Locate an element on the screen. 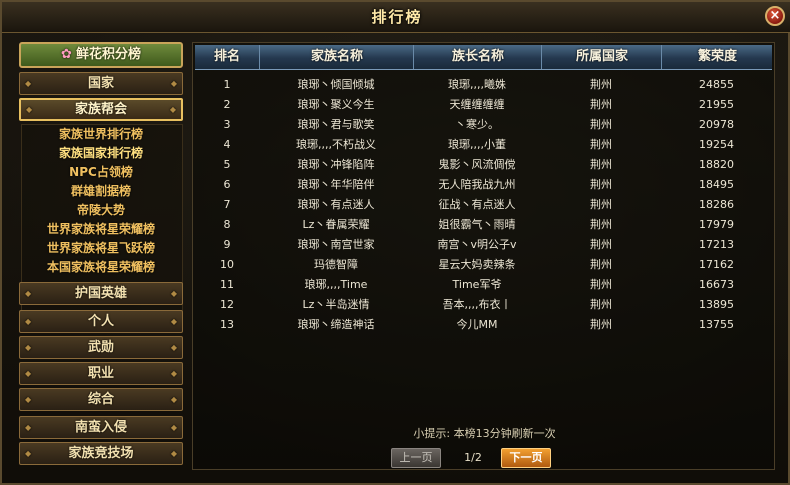 The image size is (790, 485). submenu-country-star-glory: 本国家族将星荣耀榜 is located at coordinates (101, 267).